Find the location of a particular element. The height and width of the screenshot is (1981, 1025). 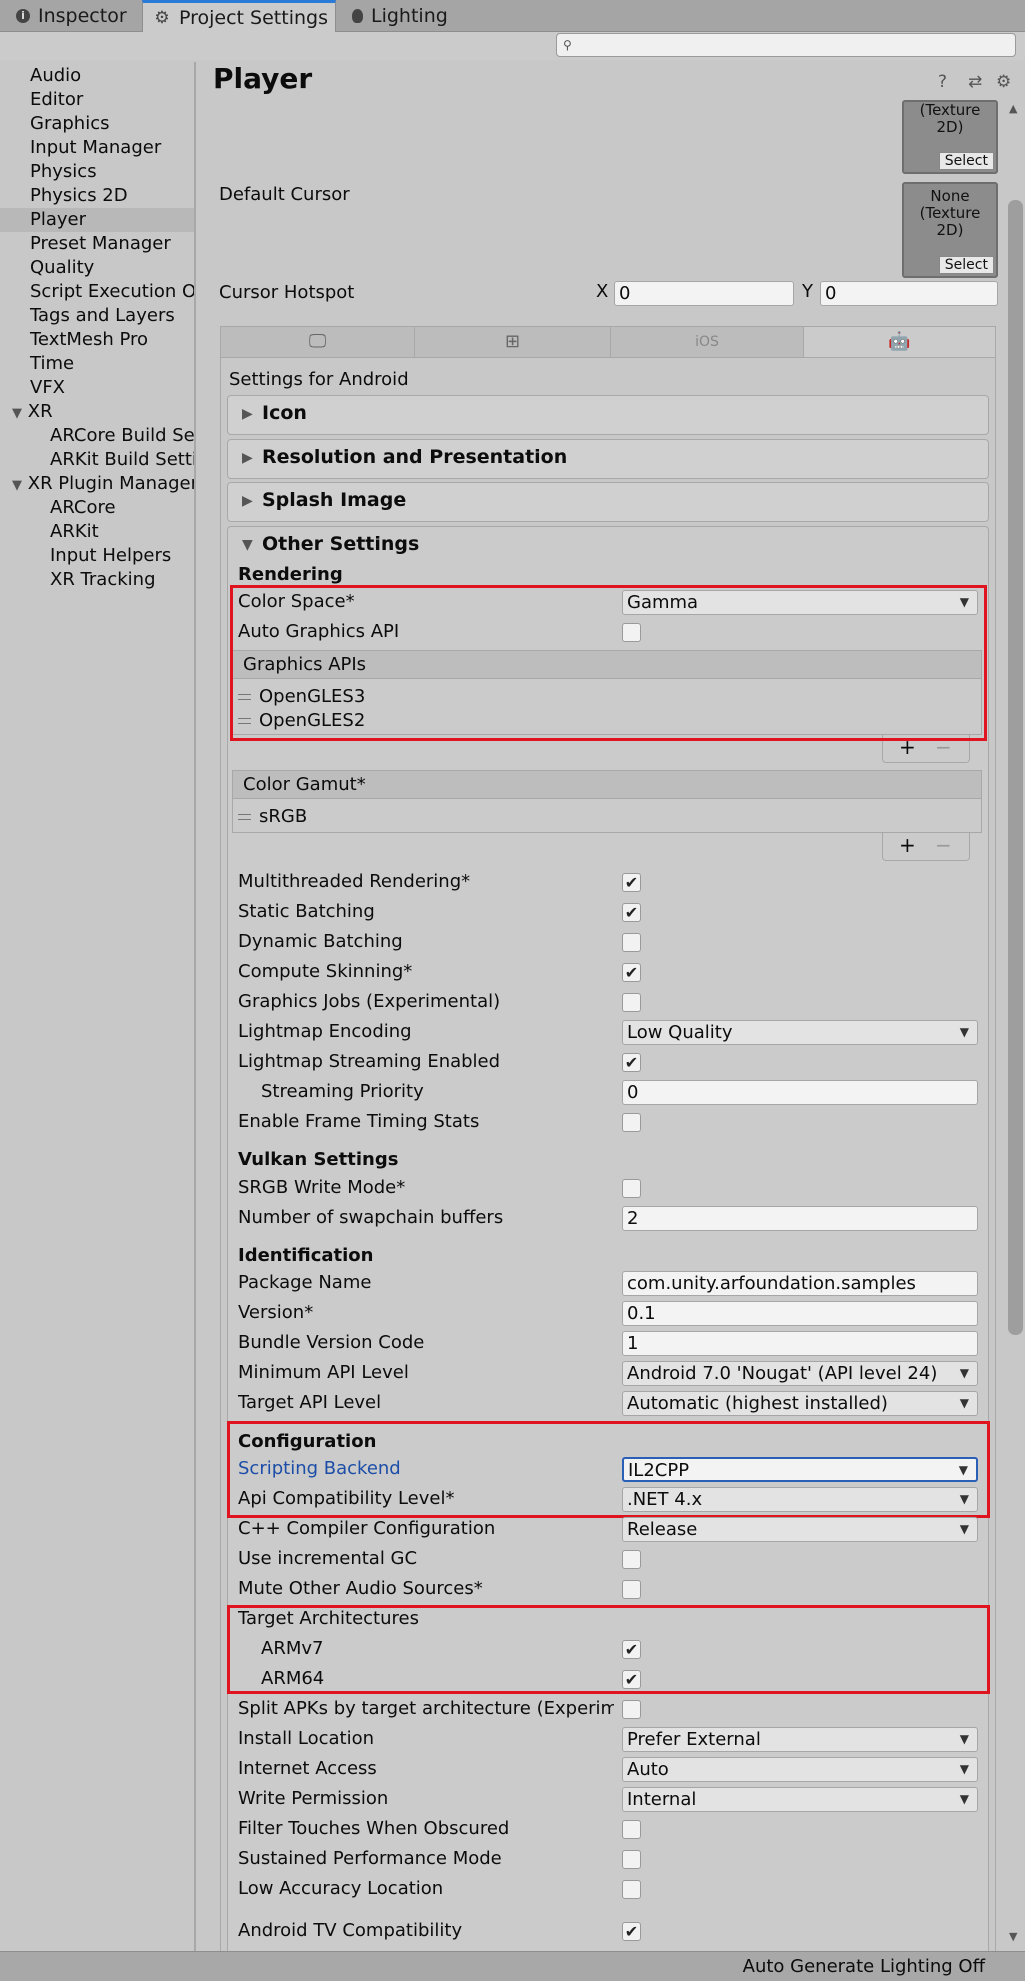

sidebar-item-script-execution-order: Script Execution Or is located at coordinates (97, 292).